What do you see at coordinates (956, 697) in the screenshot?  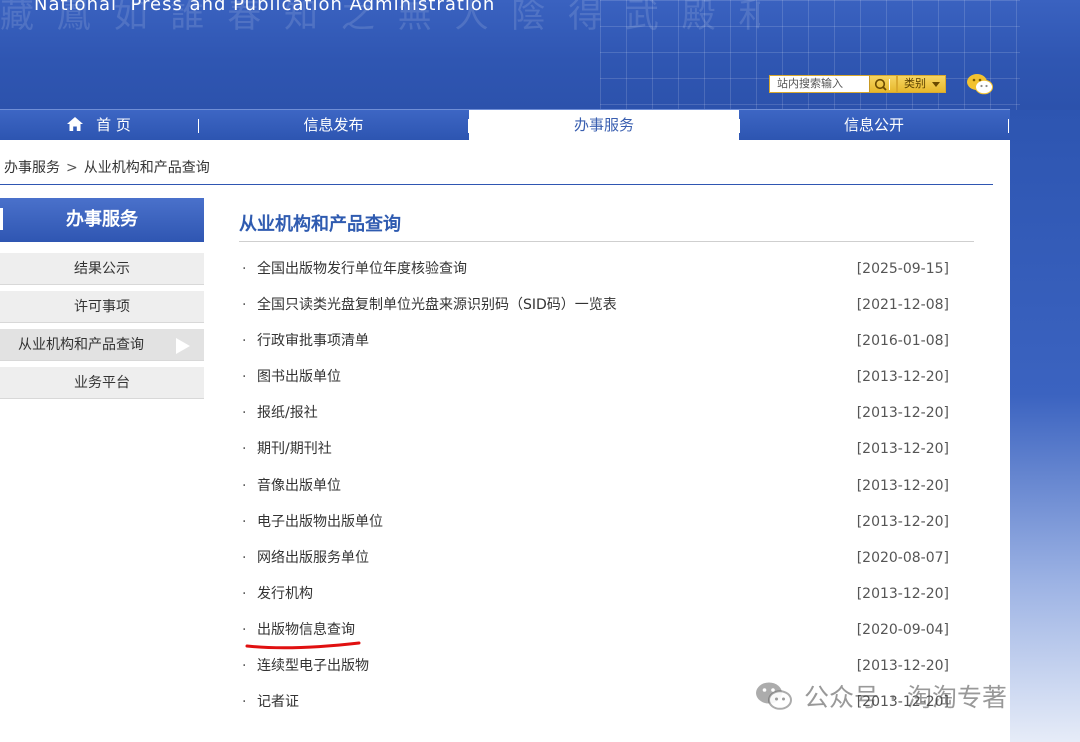 I see `watermark-account-name: 淘淘专著` at bounding box center [956, 697].